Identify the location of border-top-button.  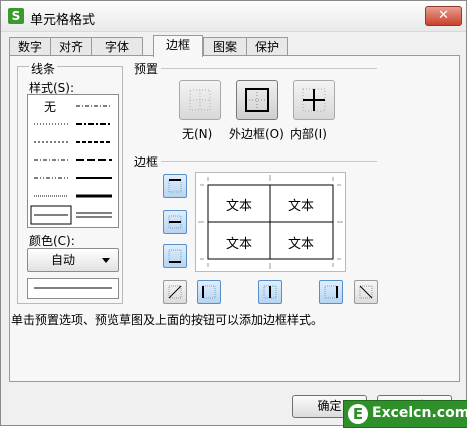
(175, 186).